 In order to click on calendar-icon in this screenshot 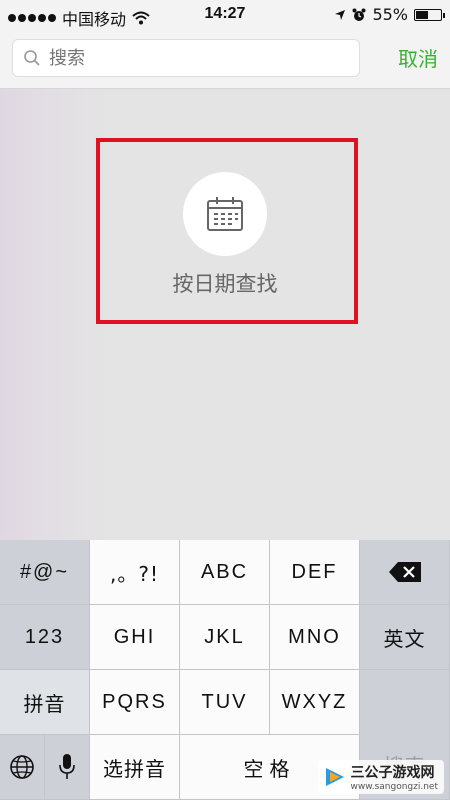, I will do `click(225, 214)`.